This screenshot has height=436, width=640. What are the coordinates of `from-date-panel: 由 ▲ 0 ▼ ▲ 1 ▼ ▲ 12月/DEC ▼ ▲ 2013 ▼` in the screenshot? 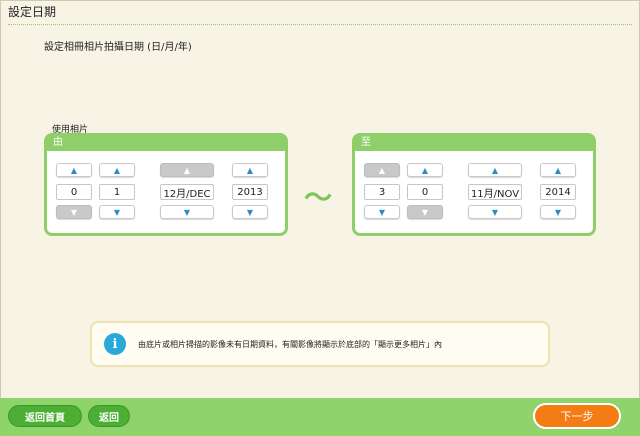 It's located at (166, 184).